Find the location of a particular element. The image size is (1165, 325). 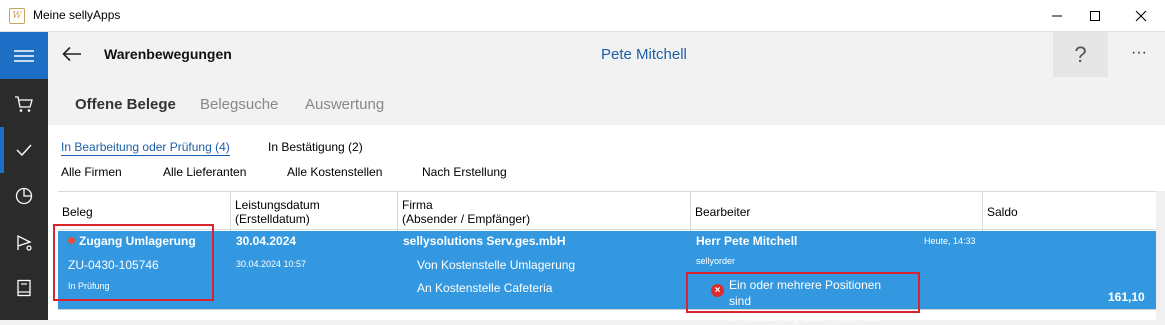

pie-chart-icon is located at coordinates (24, 196).